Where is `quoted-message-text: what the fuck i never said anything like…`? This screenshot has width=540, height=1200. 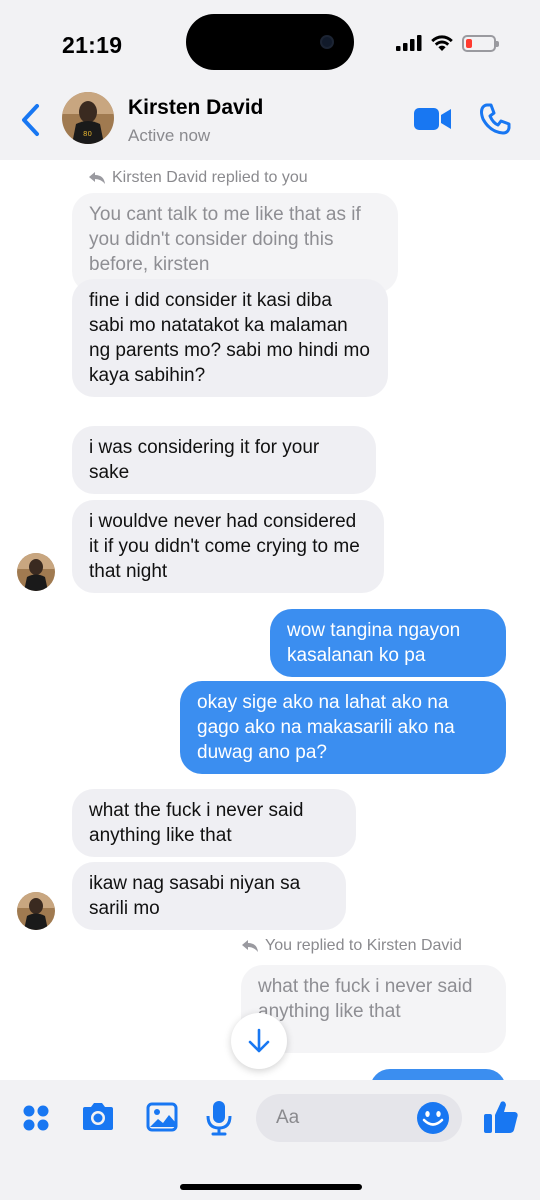 quoted-message-text: what the fuck i never said anything like… is located at coordinates (365, 999).